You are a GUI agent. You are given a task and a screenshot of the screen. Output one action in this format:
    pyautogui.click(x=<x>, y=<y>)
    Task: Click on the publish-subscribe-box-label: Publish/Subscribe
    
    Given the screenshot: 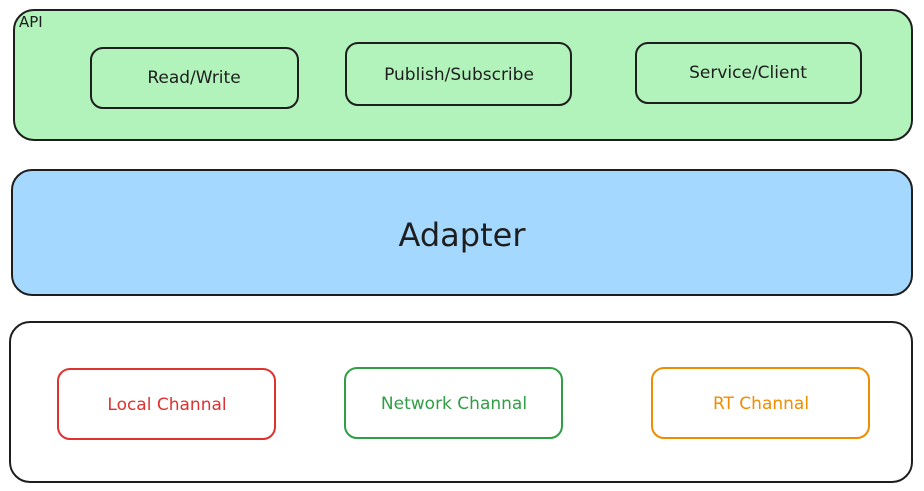 What is the action you would take?
    pyautogui.click(x=459, y=75)
    